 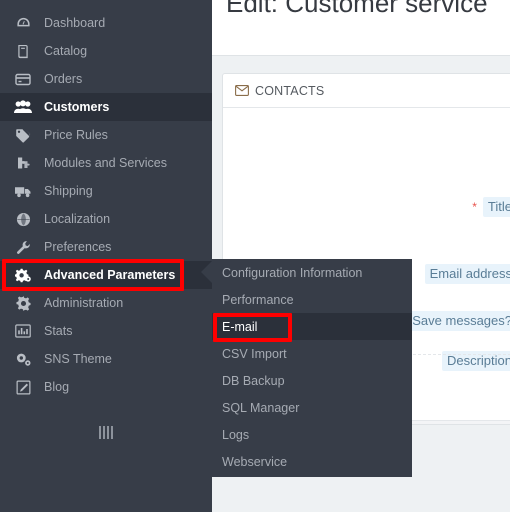 What do you see at coordinates (312, 353) in the screenshot?
I see `submenu-item-csv-import: CSV Import` at bounding box center [312, 353].